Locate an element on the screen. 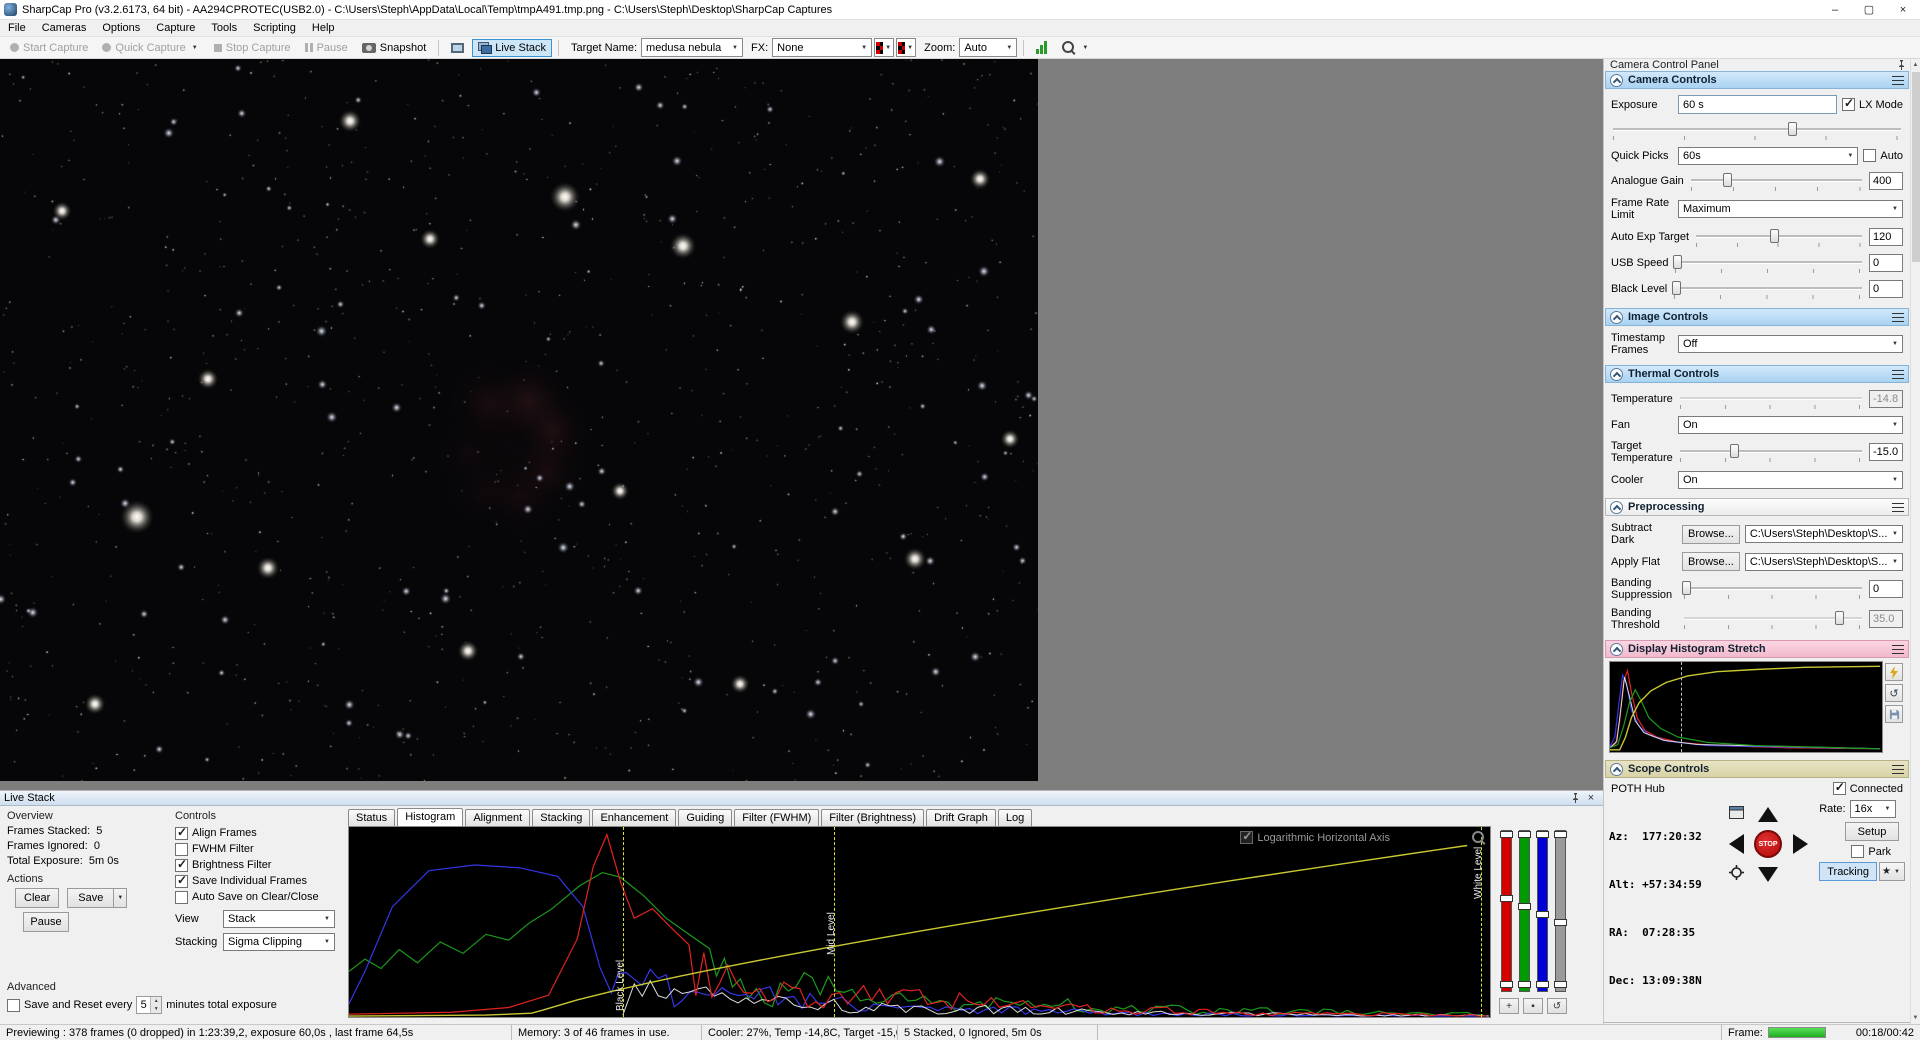 The image size is (1920, 1040). snapshot-button: Snapshot is located at coordinates (394, 48).